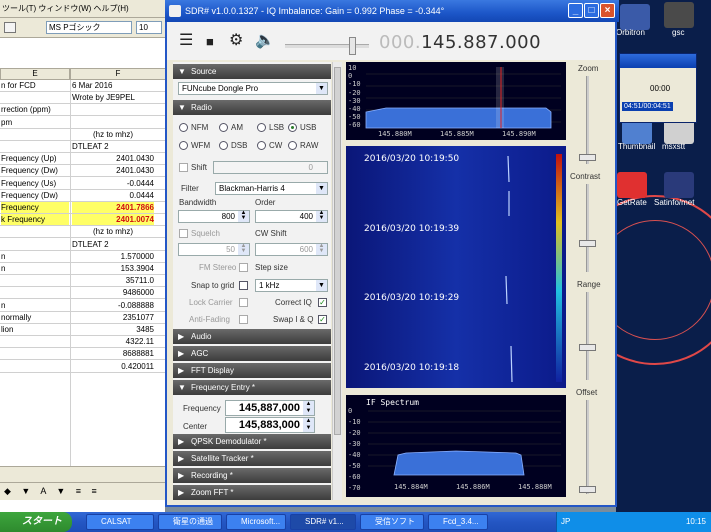 This screenshot has width=711, height=532. I want to click on cell-value: Wrote by JE9PEL, so click(113, 97).